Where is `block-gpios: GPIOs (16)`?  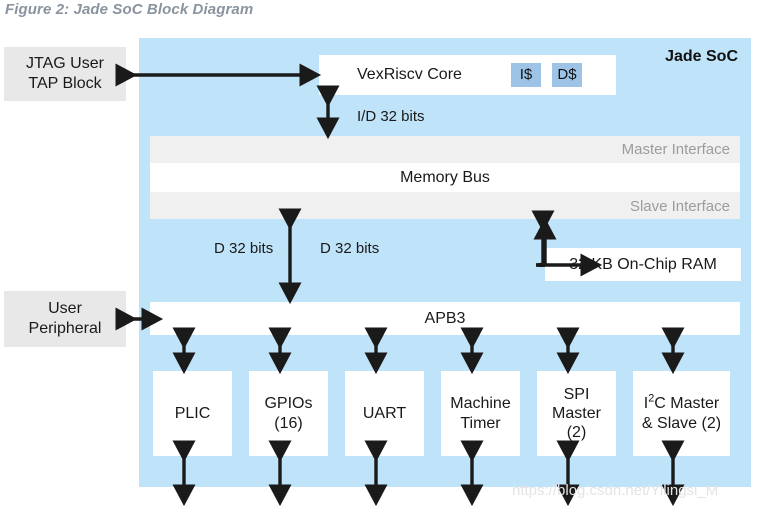
block-gpios: GPIOs (16) is located at coordinates (288, 413).